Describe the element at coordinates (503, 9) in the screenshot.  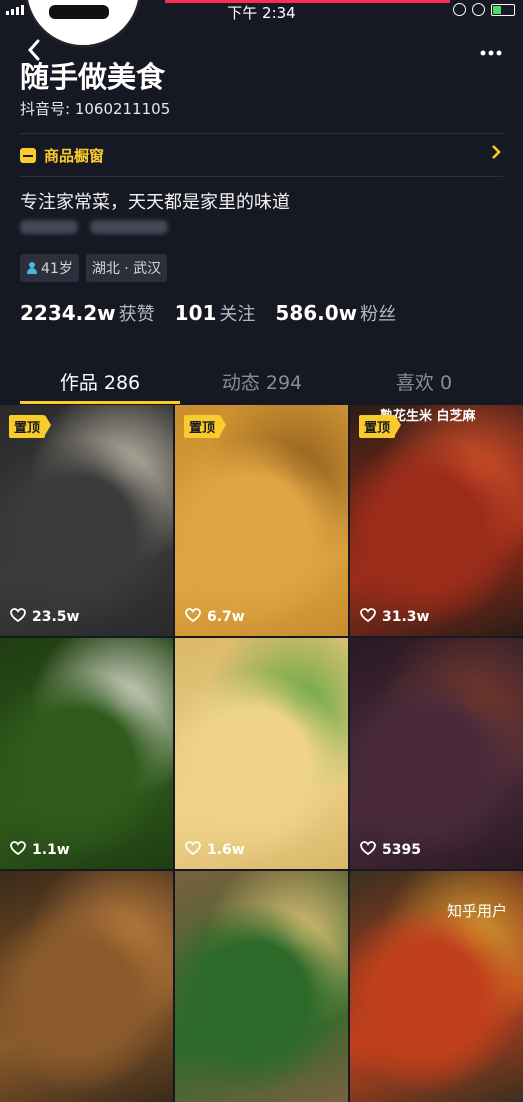
I see `battery-icon` at that location.